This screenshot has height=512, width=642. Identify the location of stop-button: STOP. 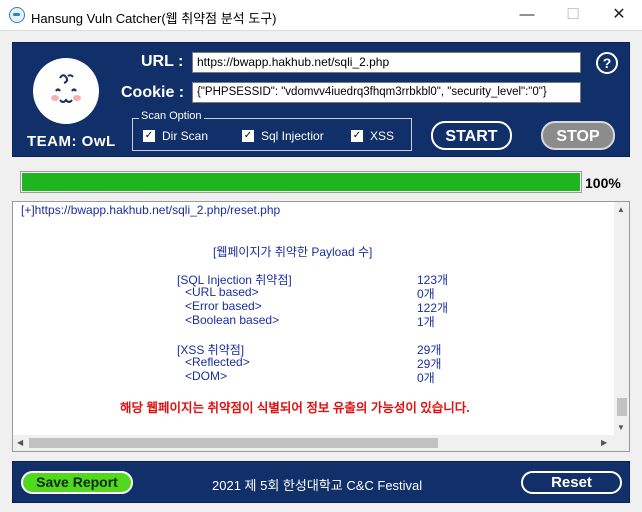
(578, 135).